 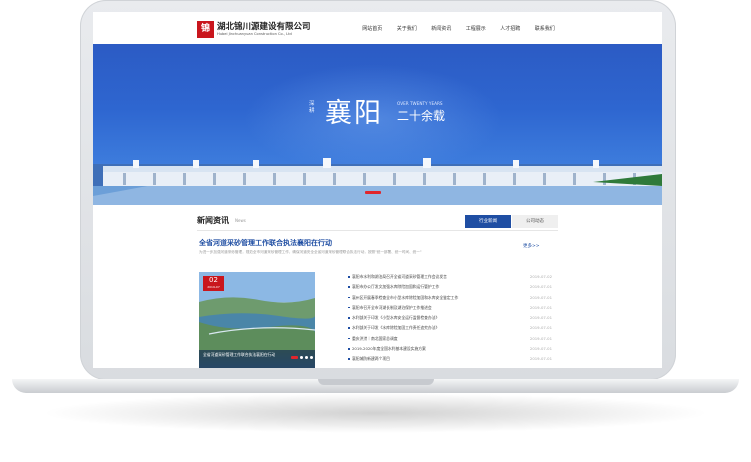 I want to click on news-title: 襄阳市水利和湖泊局召开全省河道采砂管理工作会议发言, so click(x=427, y=277).